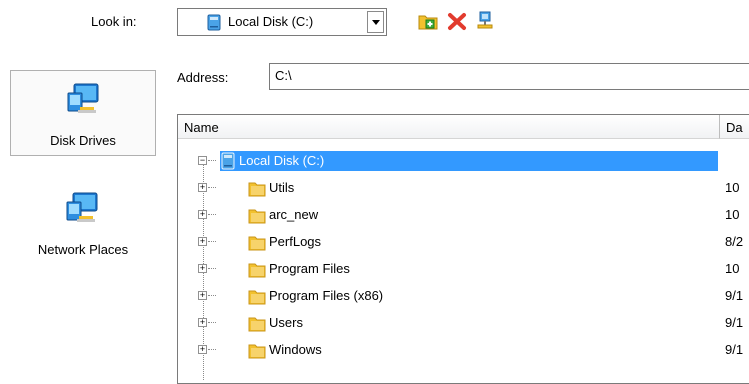  Describe the element at coordinates (463, 323) in the screenshot. I see `tree-row: + Users 9/1` at that location.